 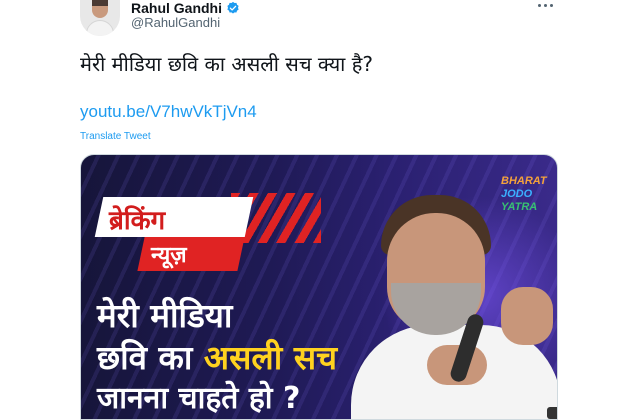 I want to click on author-name-row: Rahul Gandhi, so click(x=185, y=8).